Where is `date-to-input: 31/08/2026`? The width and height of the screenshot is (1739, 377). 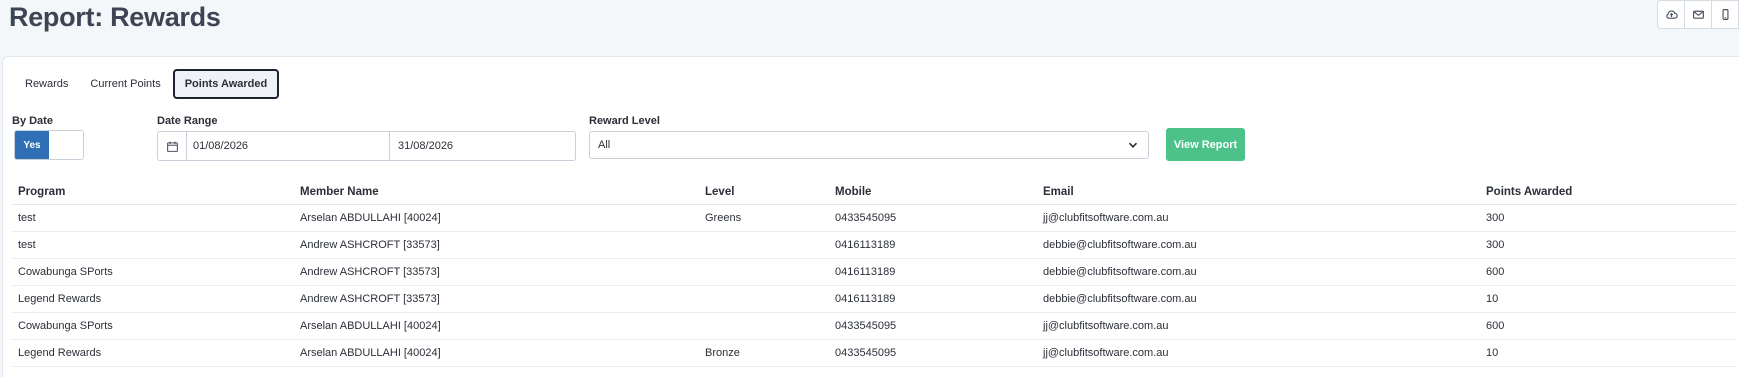 date-to-input: 31/08/2026 is located at coordinates (482, 146).